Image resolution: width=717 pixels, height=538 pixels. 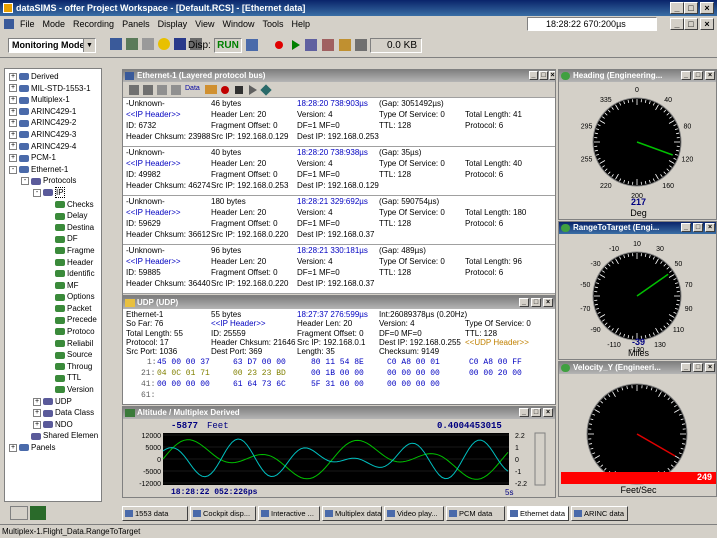 I want to click on child-restore-button: □, so click(x=691, y=24).